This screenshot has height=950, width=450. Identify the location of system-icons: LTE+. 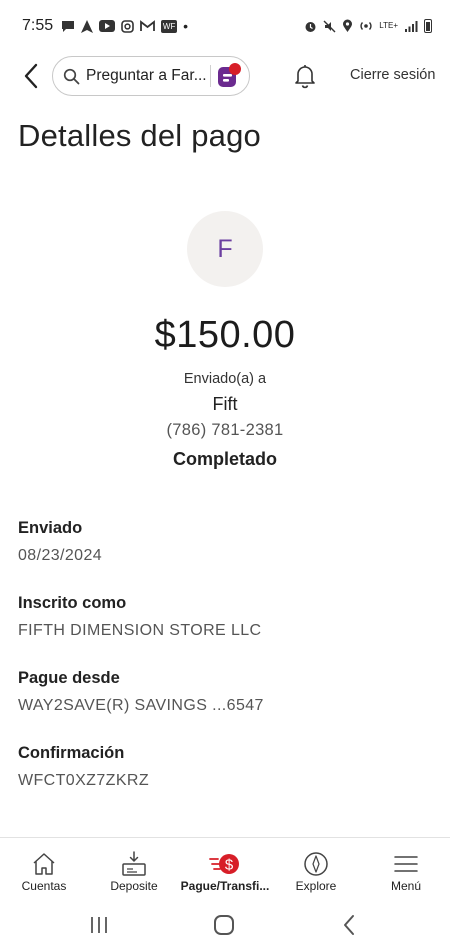
(368, 26).